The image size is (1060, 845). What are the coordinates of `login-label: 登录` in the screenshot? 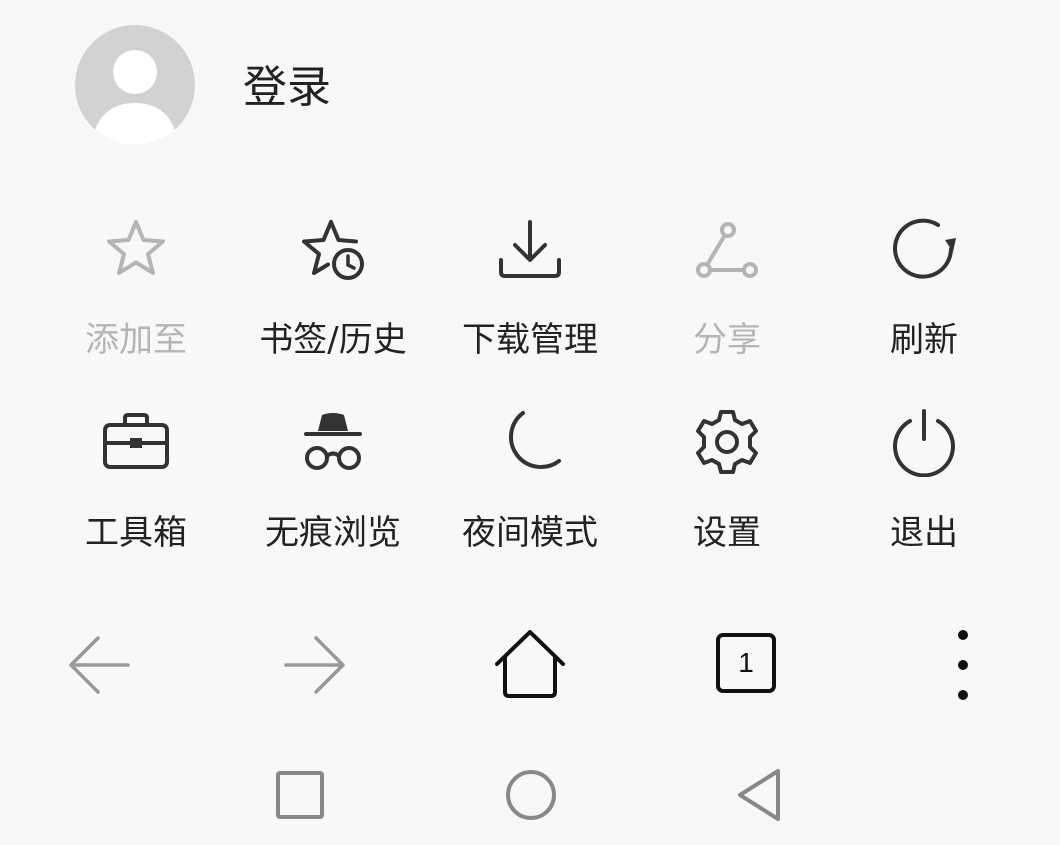 It's located at (287, 88).